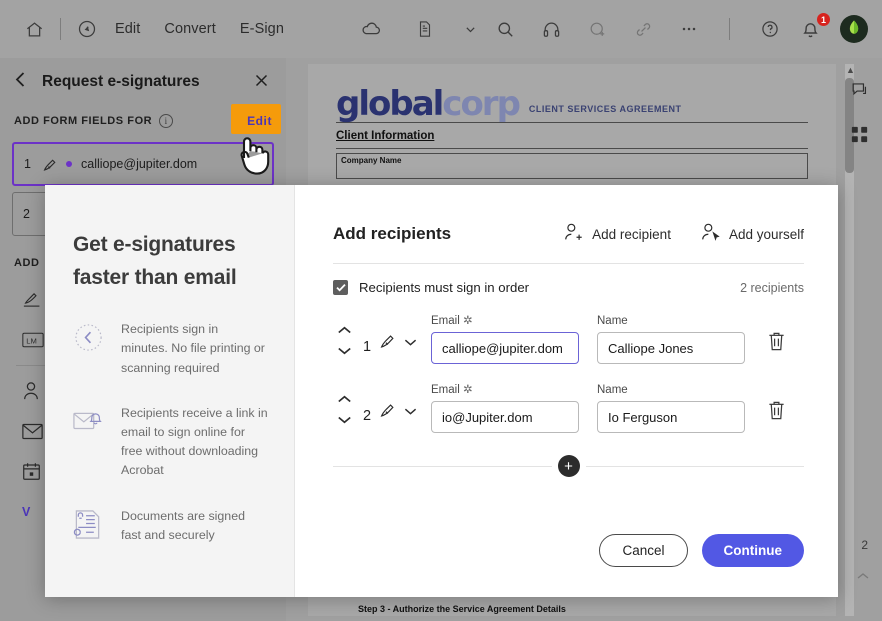  I want to click on promo-feature-3-text: Documents are signed fast and securely, so click(183, 525).